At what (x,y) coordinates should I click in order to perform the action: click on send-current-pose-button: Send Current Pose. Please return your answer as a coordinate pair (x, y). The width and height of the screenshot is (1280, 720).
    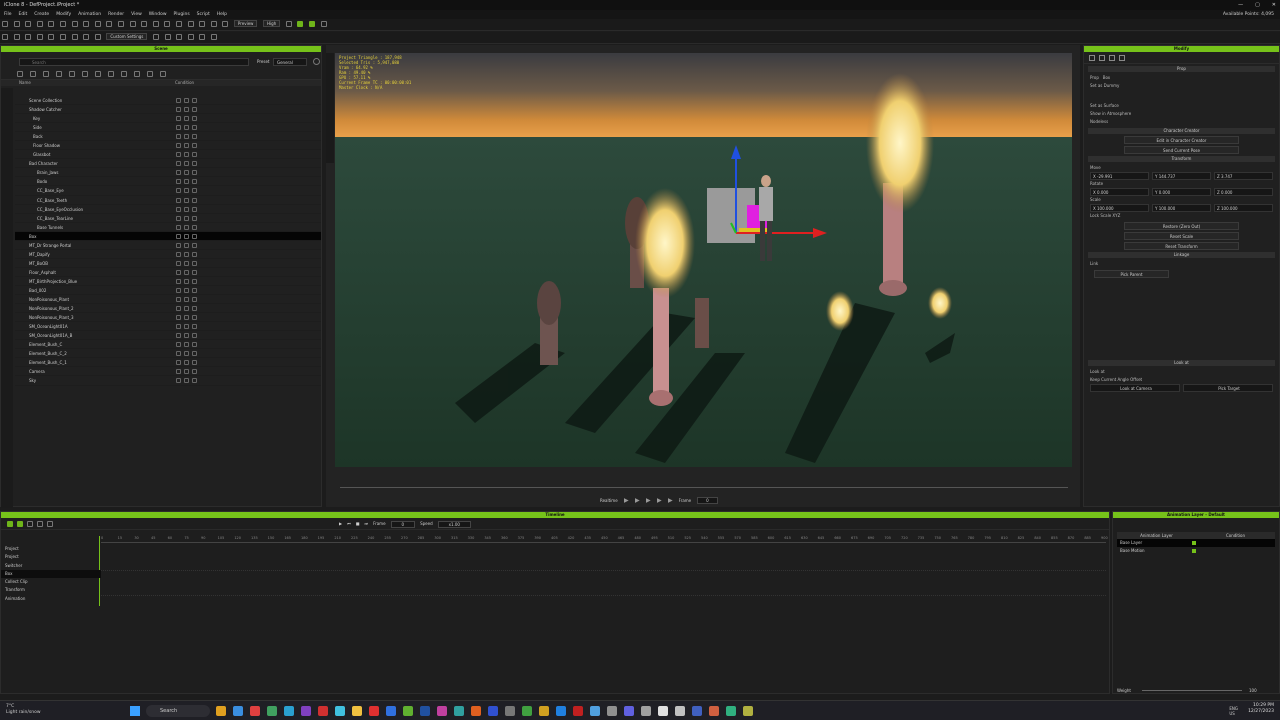
    Looking at the image, I should click on (1181, 150).